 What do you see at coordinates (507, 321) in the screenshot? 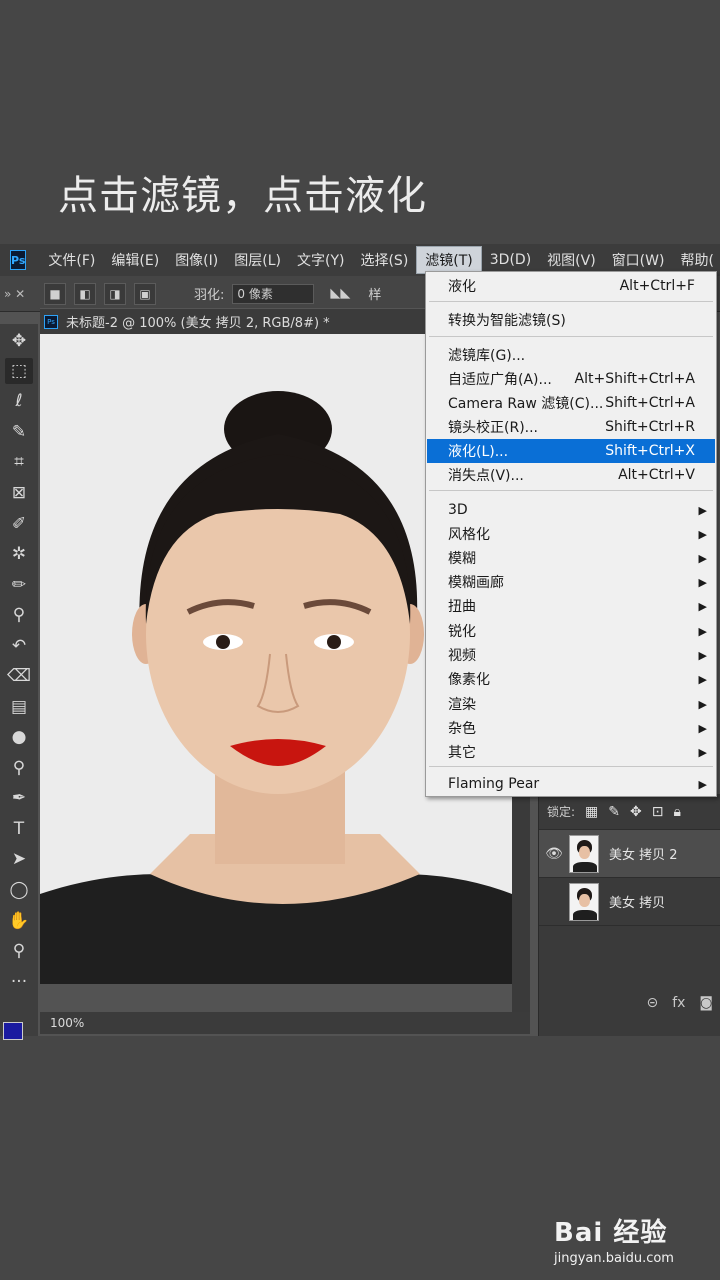
I see `menu-item-label: 转换为智能滤镜(S)` at bounding box center [507, 321].